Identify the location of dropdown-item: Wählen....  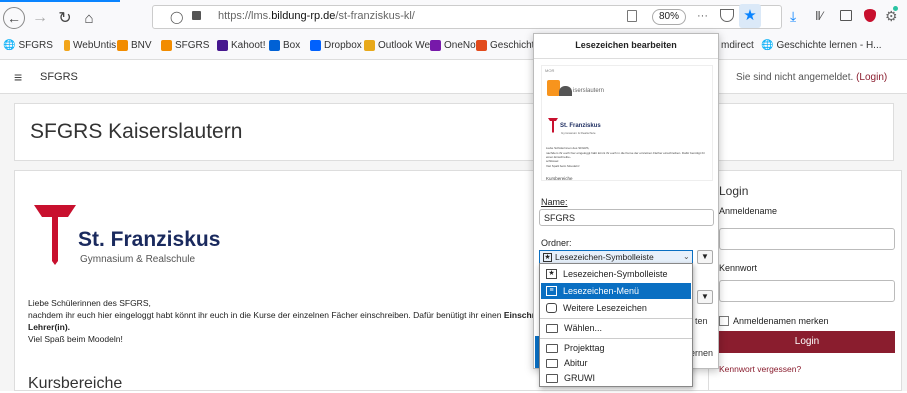
(616, 328).